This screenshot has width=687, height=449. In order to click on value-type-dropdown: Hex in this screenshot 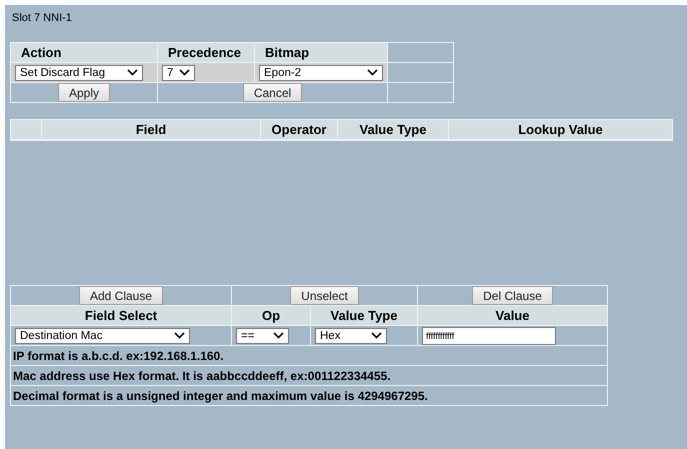, I will do `click(351, 336)`.